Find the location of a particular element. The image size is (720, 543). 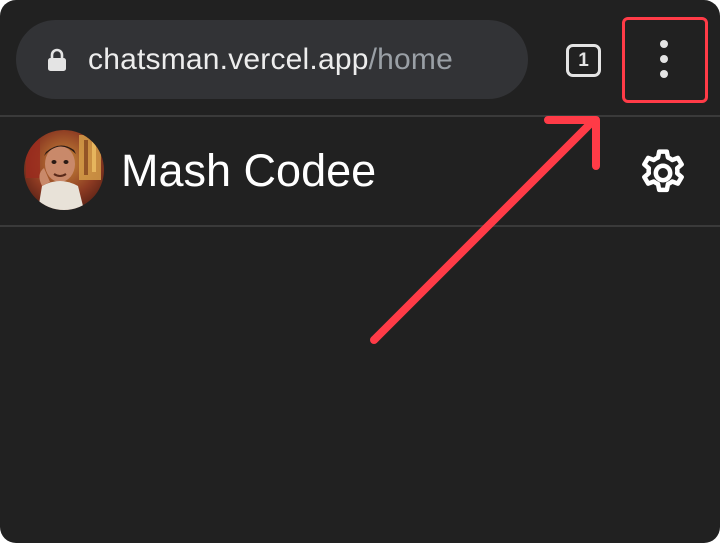

url-path: /home is located at coordinates (411, 59).